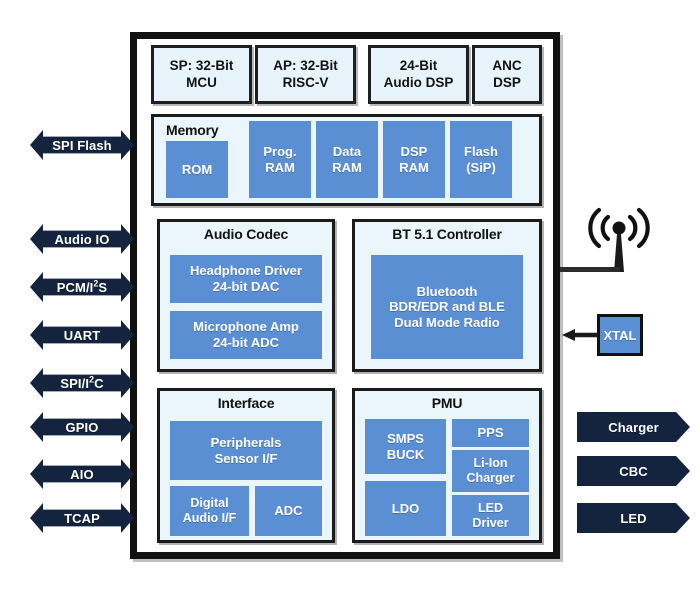 Image resolution: width=700 pixels, height=591 pixels. Describe the element at coordinates (590, 269) in the screenshot. I see `antenna-feed-line` at that location.